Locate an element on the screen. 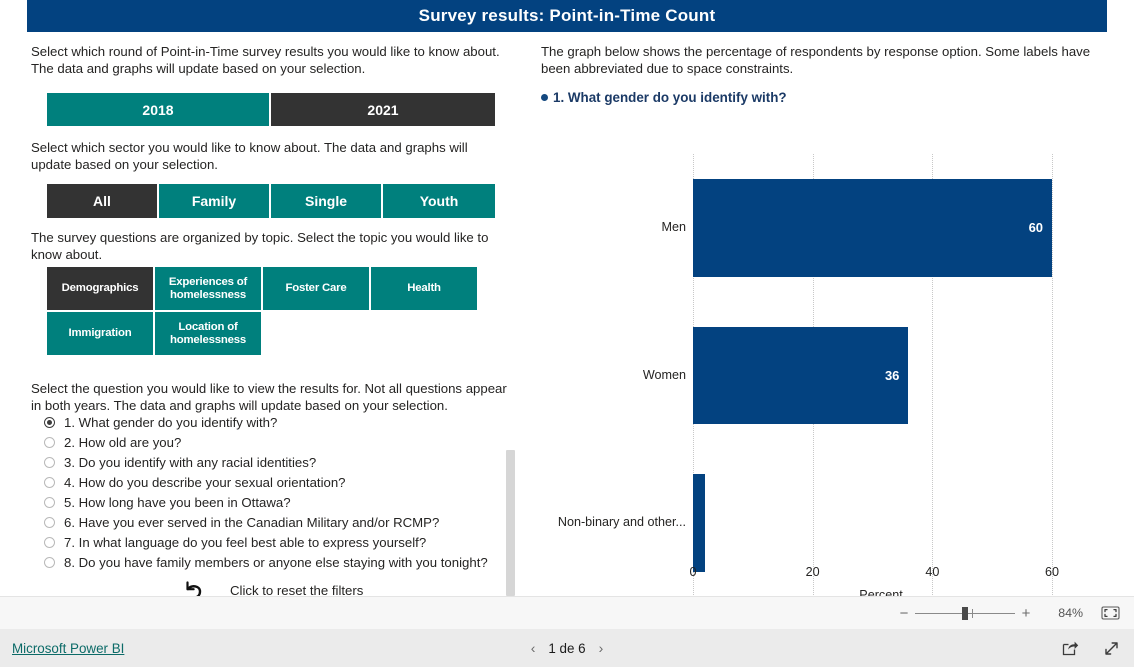 Image resolution: width=1134 pixels, height=667 pixels. chart-bar is located at coordinates (699, 523).